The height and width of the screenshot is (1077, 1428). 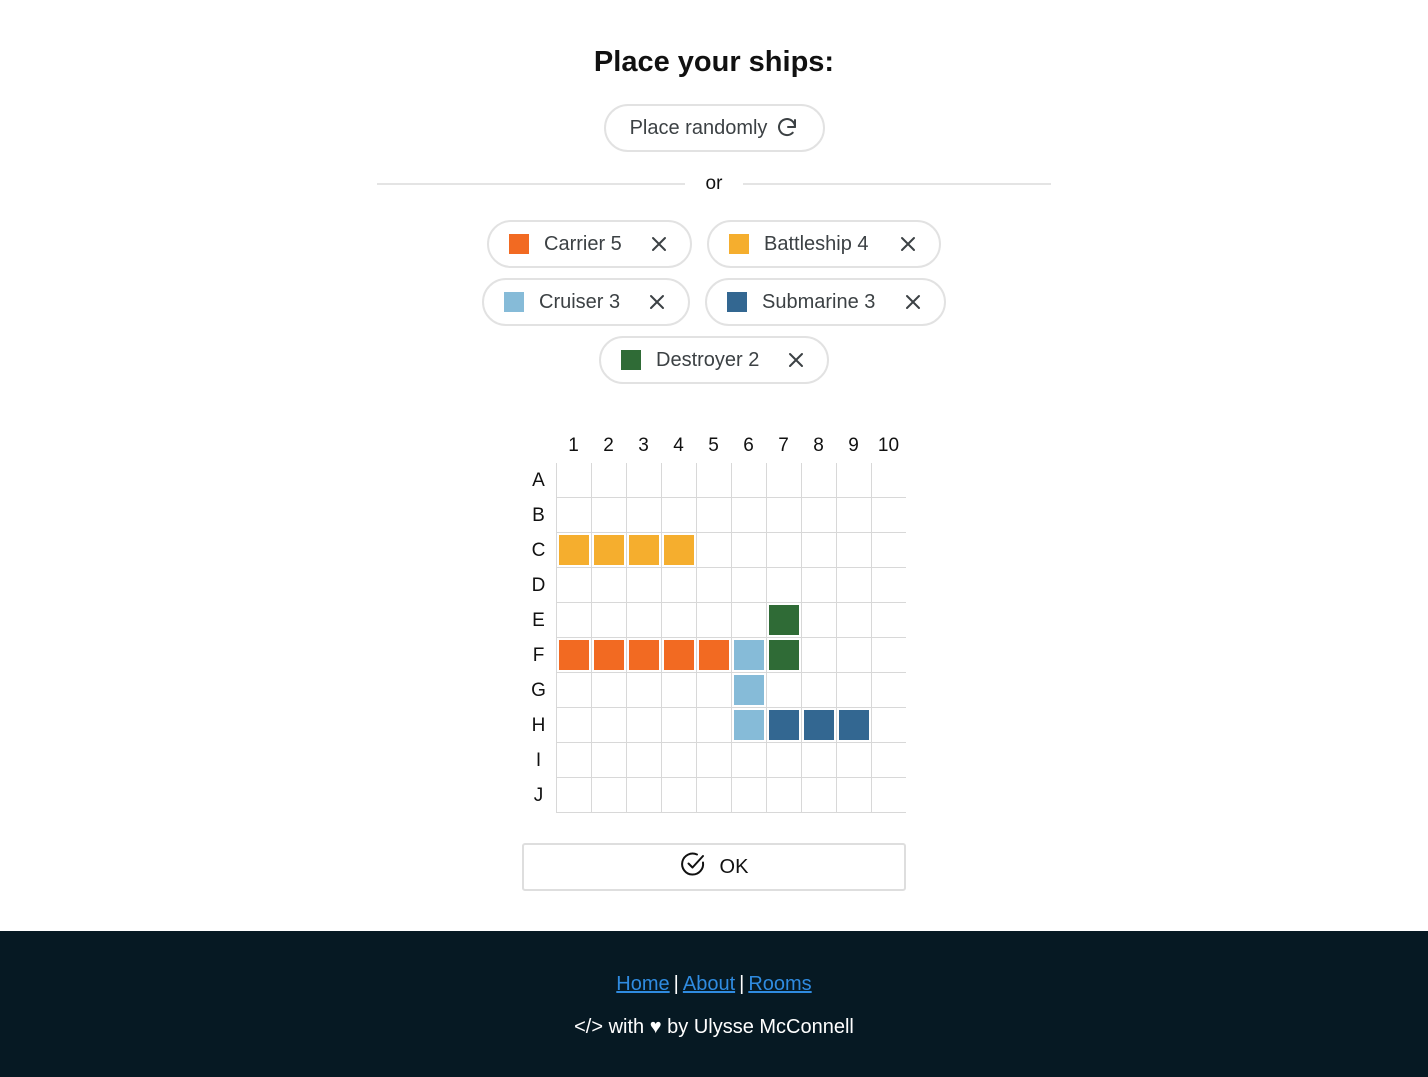 What do you see at coordinates (853, 655) in the screenshot?
I see `board-cell-f9` at bounding box center [853, 655].